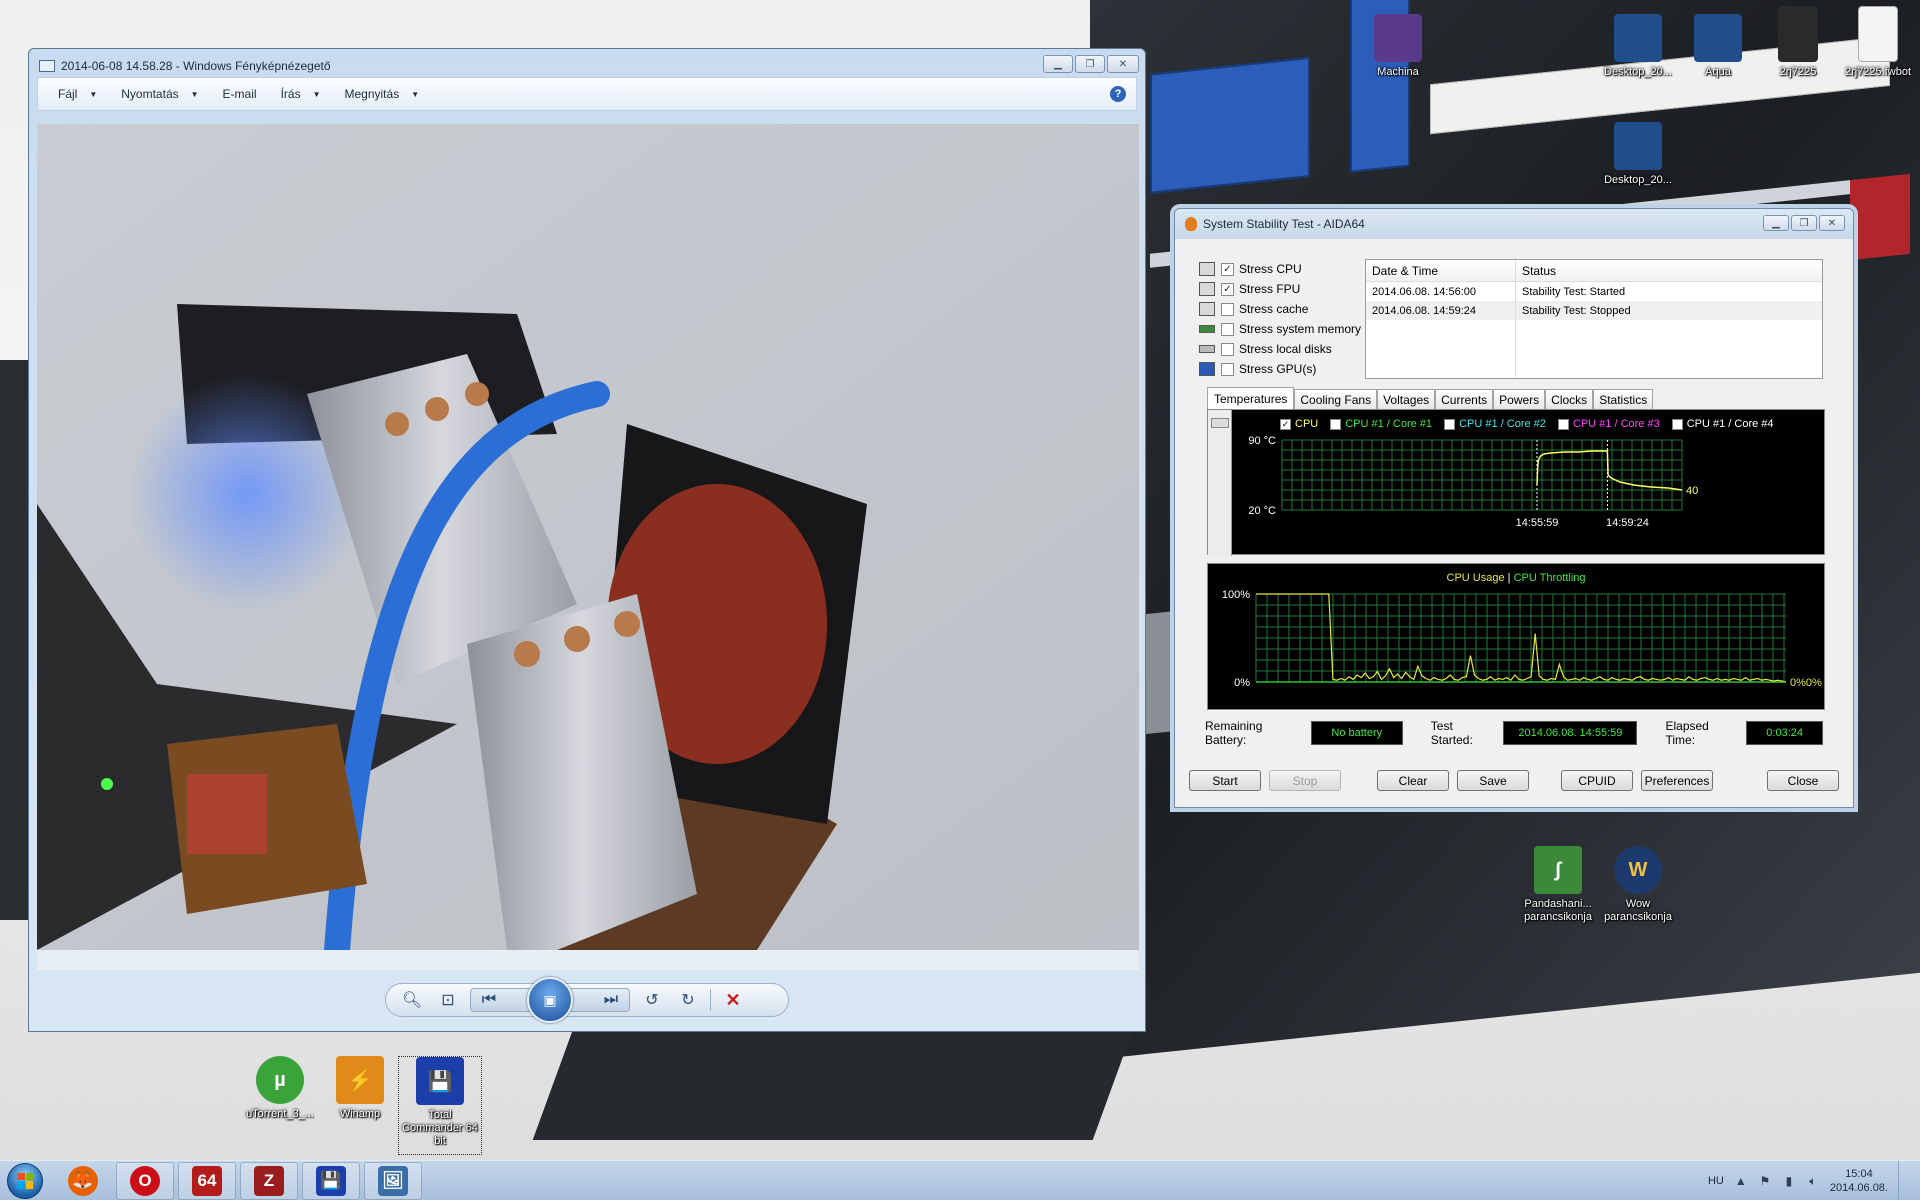 The image size is (1920, 1200). What do you see at coordinates (1356, 733) in the screenshot?
I see `battery-value: No battery` at bounding box center [1356, 733].